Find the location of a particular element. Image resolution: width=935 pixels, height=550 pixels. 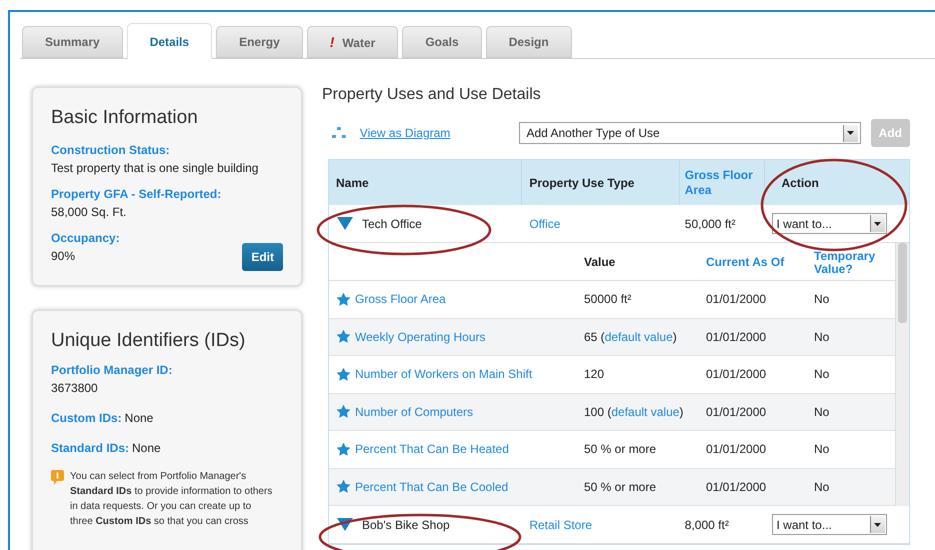

scrollbar is located at coordinates (902, 374).